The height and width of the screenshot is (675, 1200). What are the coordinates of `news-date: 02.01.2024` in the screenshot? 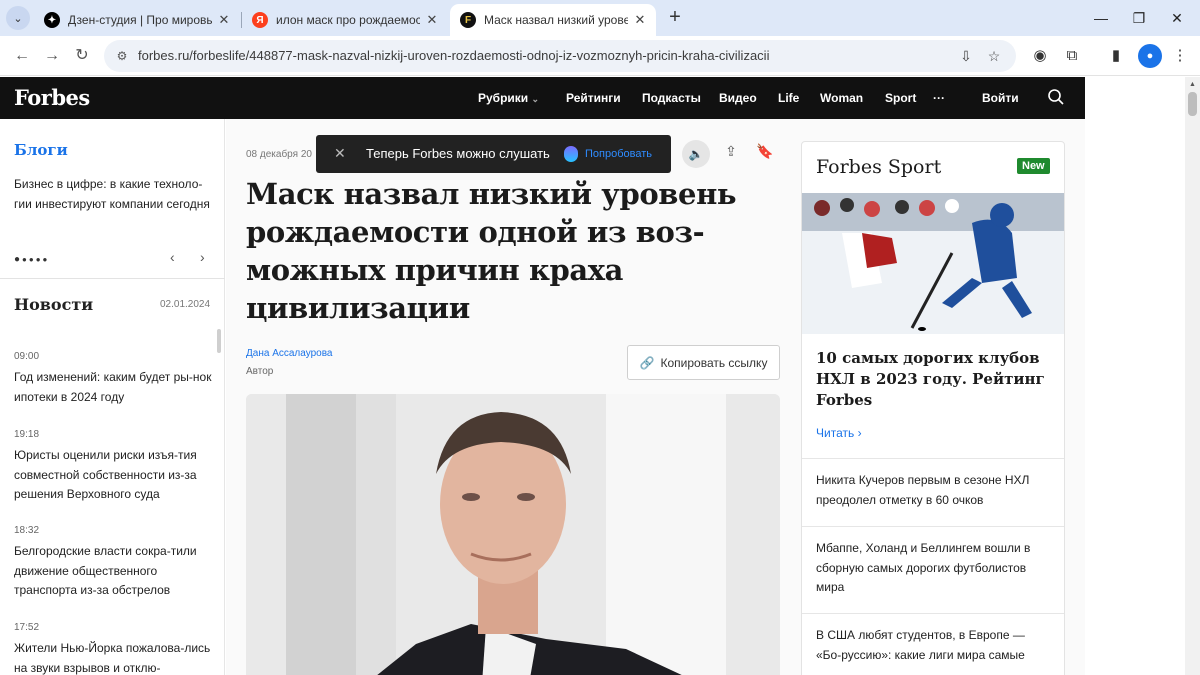 It's located at (185, 304).